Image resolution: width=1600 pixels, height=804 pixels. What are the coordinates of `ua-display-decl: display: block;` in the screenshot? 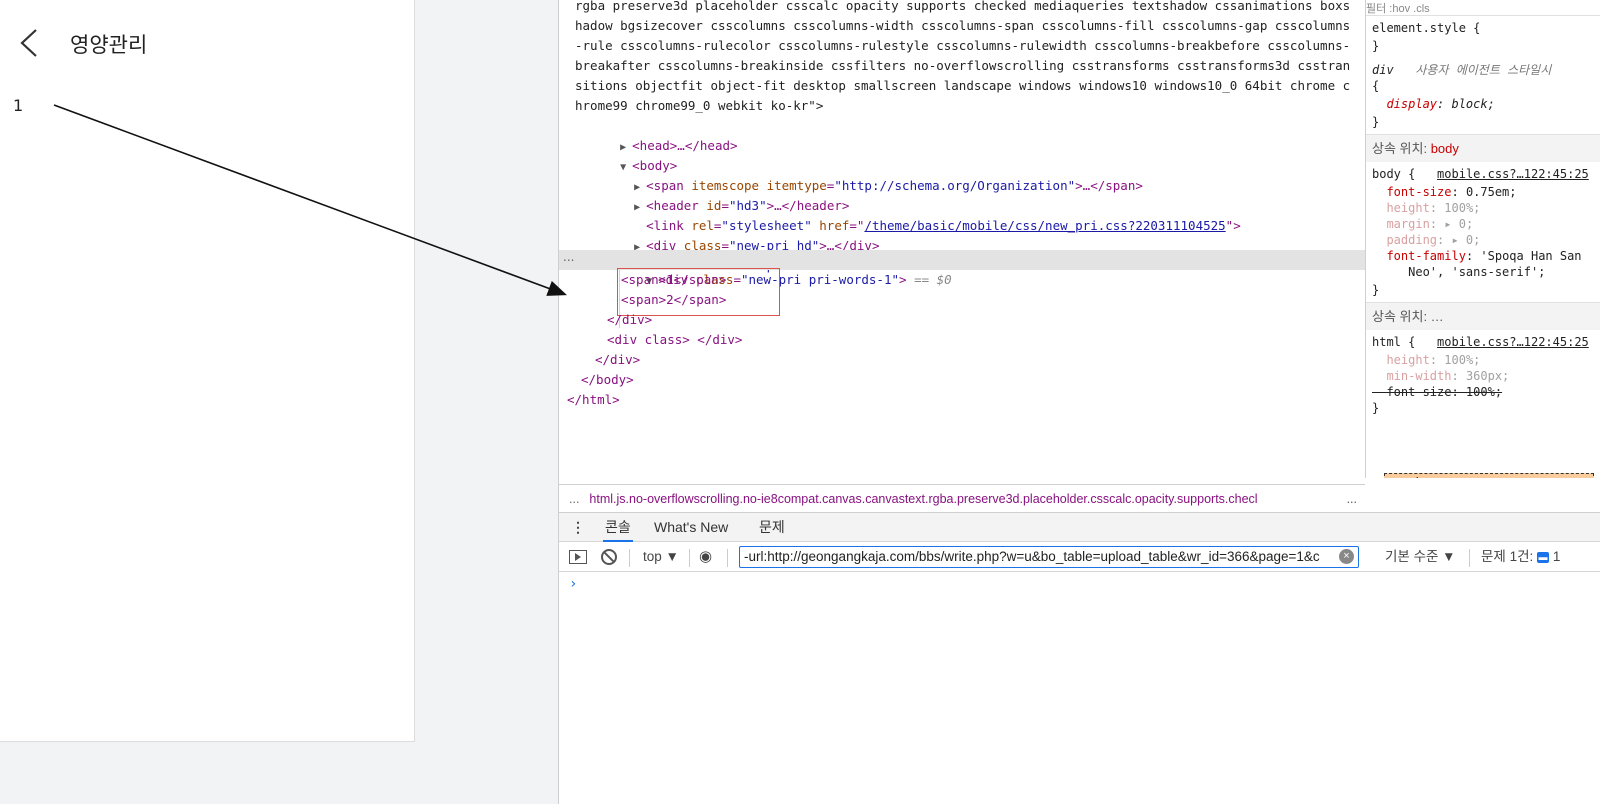 It's located at (1433, 104).